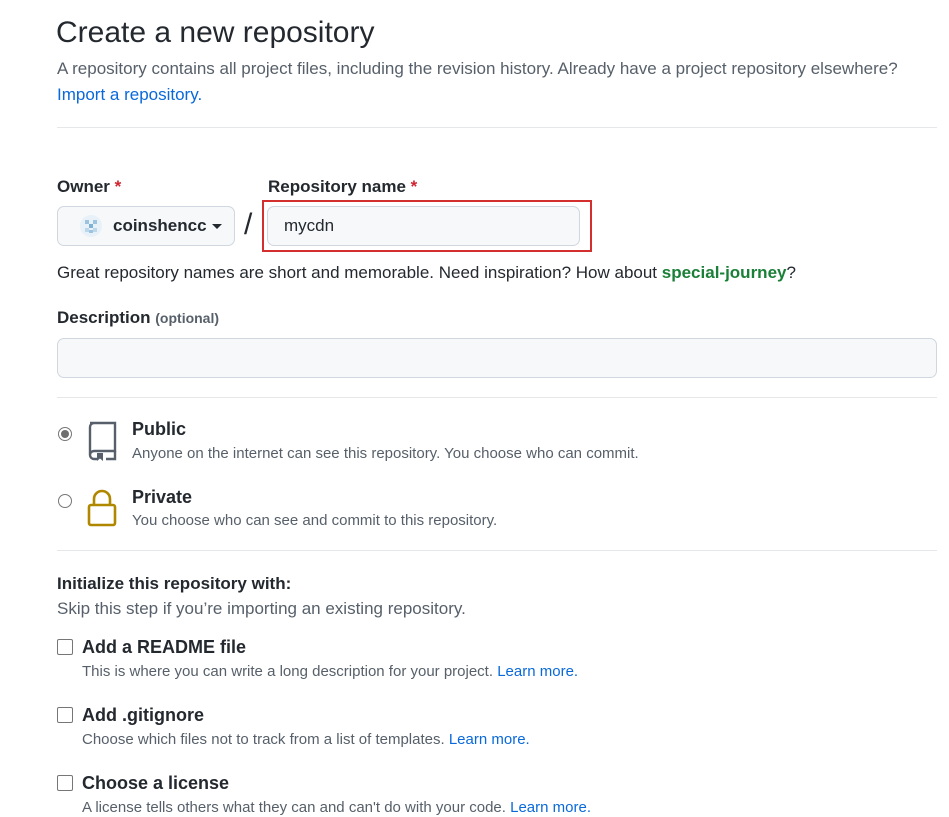 The image size is (949, 817). Describe the element at coordinates (143, 715) in the screenshot. I see `gitignore-title: Add .gitignore` at that location.